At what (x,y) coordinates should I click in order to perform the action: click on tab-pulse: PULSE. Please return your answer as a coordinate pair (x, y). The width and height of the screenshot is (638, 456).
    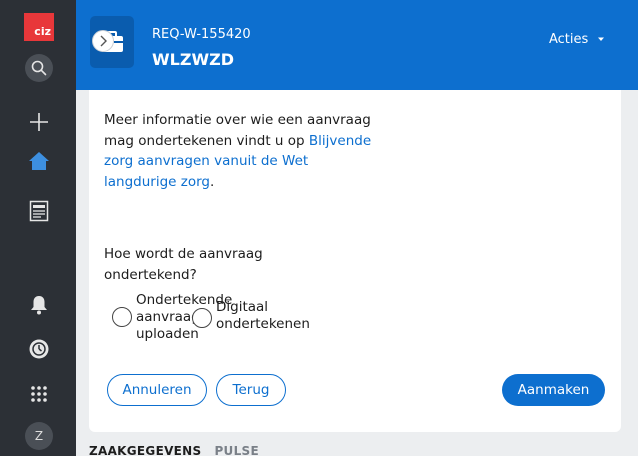
    Looking at the image, I should click on (236, 450).